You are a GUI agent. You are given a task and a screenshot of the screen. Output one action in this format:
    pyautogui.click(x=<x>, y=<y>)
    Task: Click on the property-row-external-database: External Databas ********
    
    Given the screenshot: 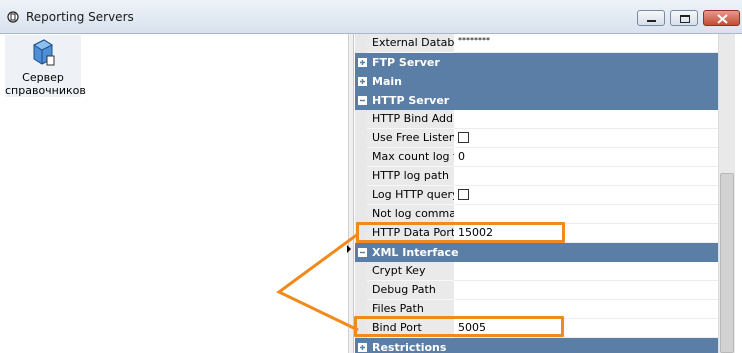 What is the action you would take?
    pyautogui.click(x=536, y=43)
    